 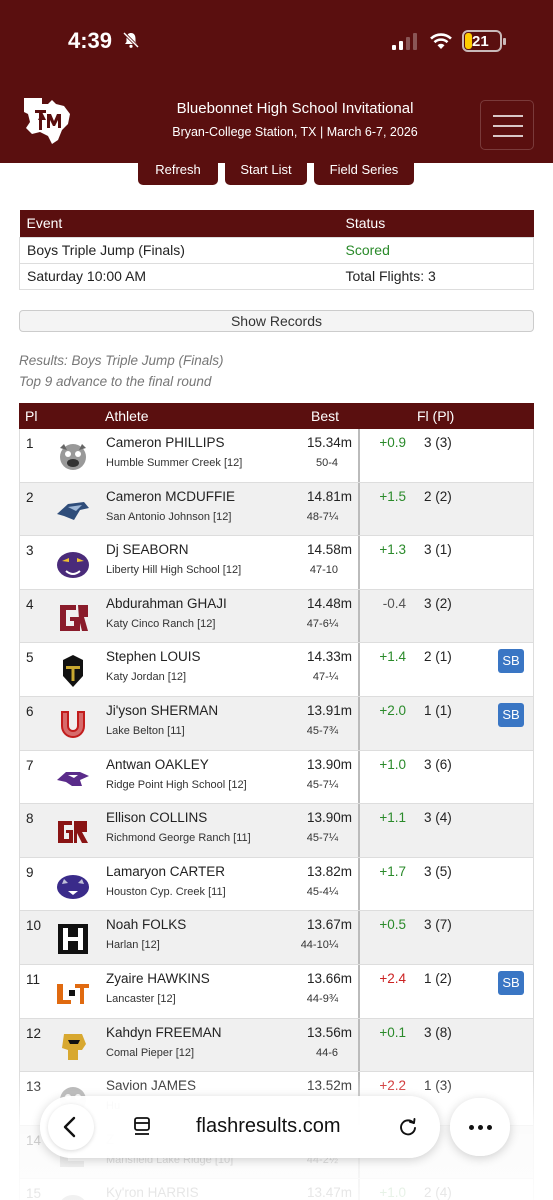 What do you see at coordinates (325, 677) in the screenshot?
I see `best-mark-imperial: 47-¼` at bounding box center [325, 677].